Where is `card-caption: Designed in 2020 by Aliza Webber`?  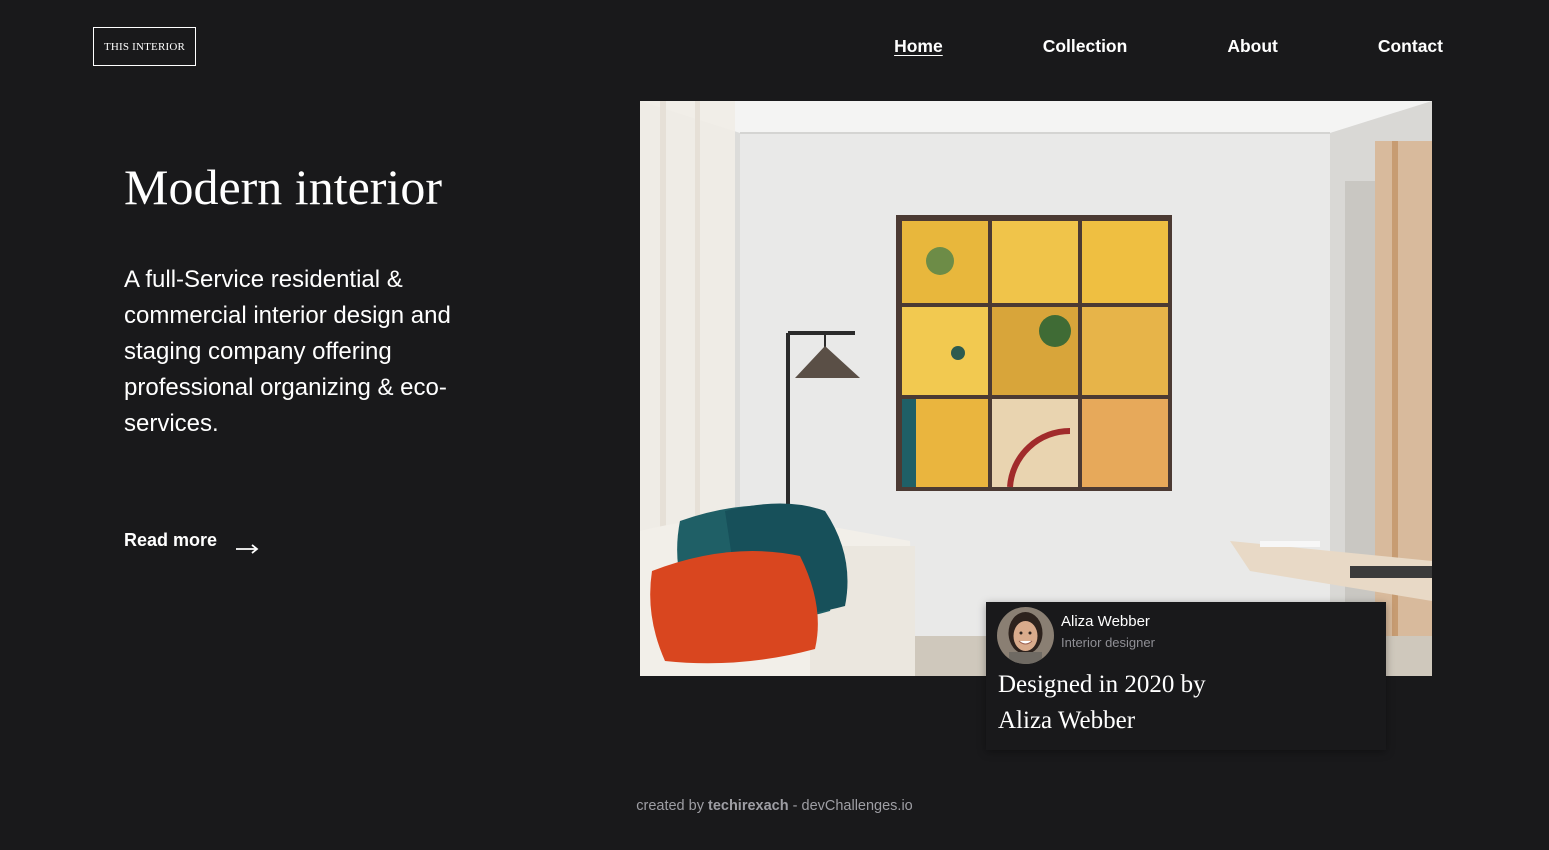
card-caption: Designed in 2020 by Aliza Webber is located at coordinates (1102, 702).